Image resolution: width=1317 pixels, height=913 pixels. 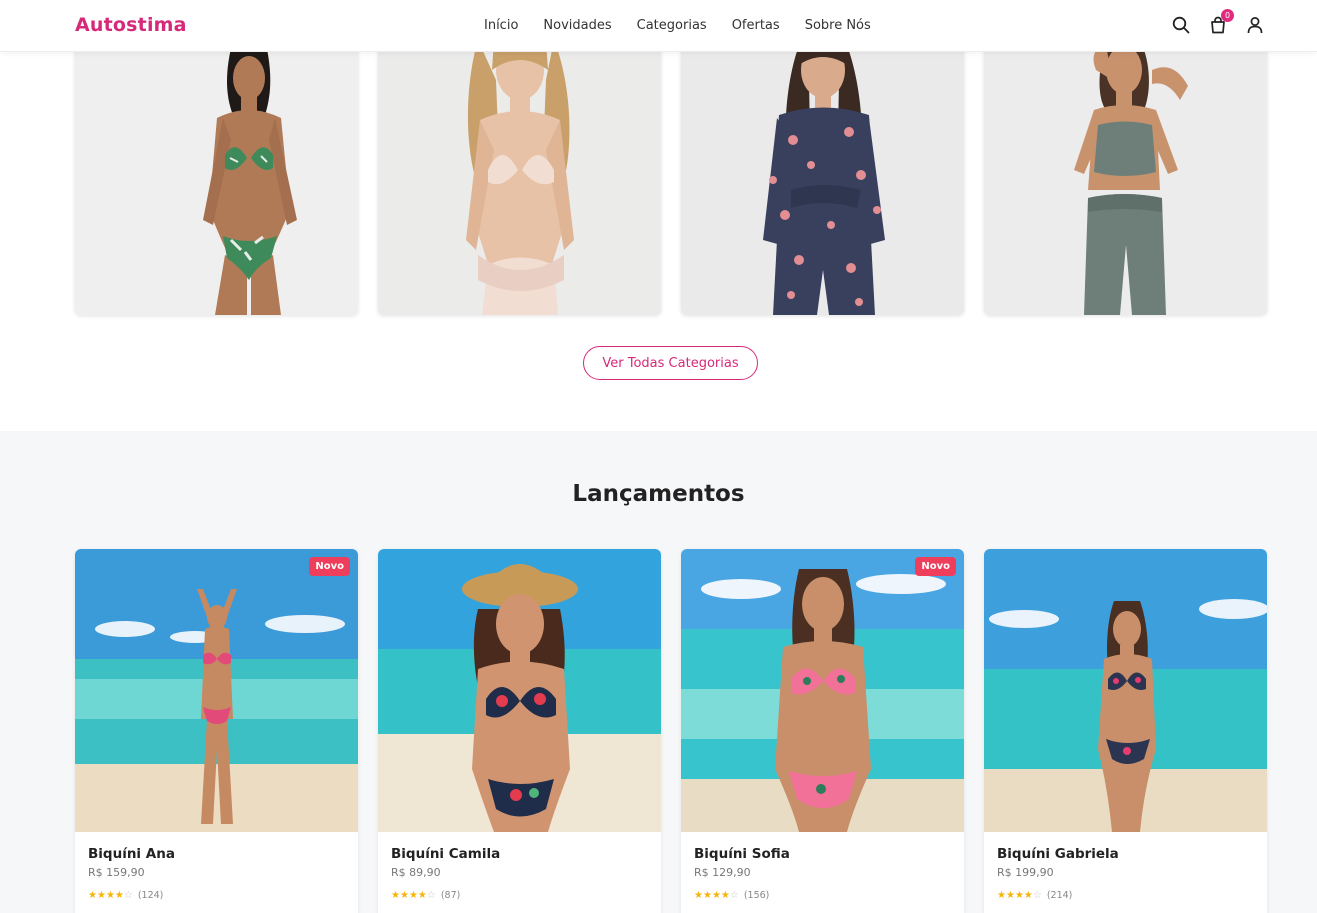 I want to click on product-name: Biquíni Camila, so click(x=519, y=854).